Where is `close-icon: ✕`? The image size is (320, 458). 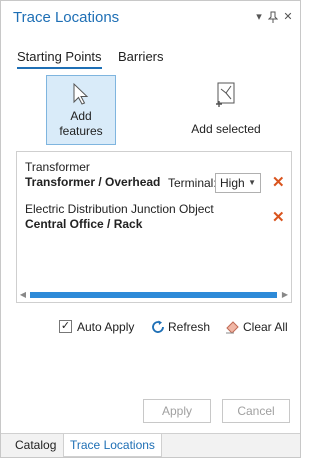
close-icon: ✕ is located at coordinates (288, 17).